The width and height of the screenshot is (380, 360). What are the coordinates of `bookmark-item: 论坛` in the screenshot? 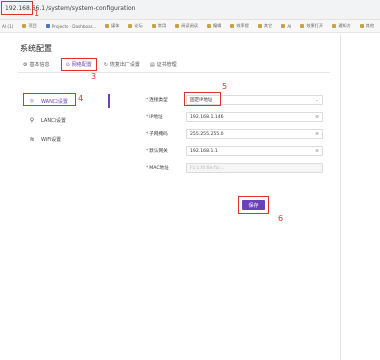 It's located at (135, 26).